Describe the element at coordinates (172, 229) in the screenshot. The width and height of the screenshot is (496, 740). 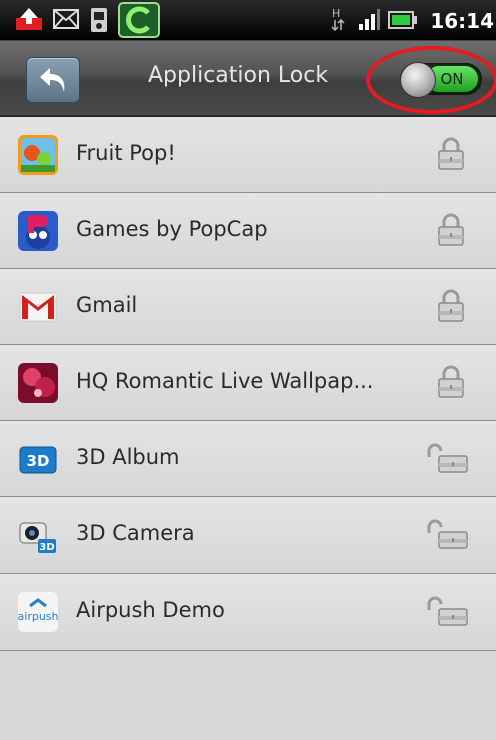
I see `app-name: Games by PopCap` at that location.